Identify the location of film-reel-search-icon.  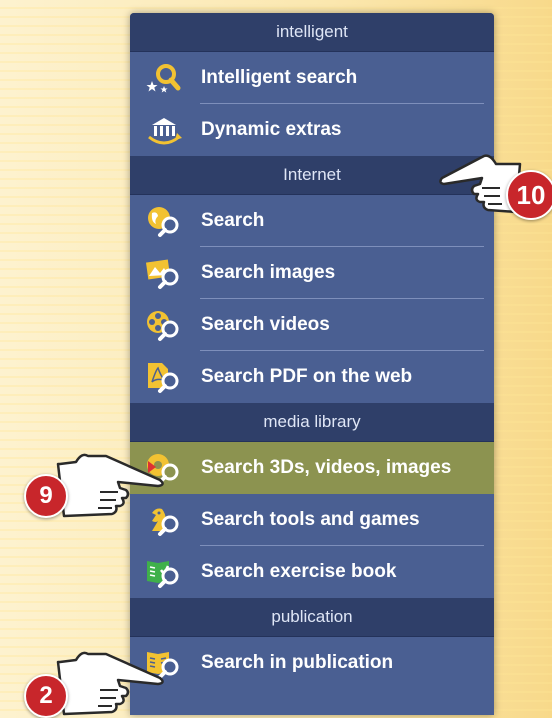
(164, 325).